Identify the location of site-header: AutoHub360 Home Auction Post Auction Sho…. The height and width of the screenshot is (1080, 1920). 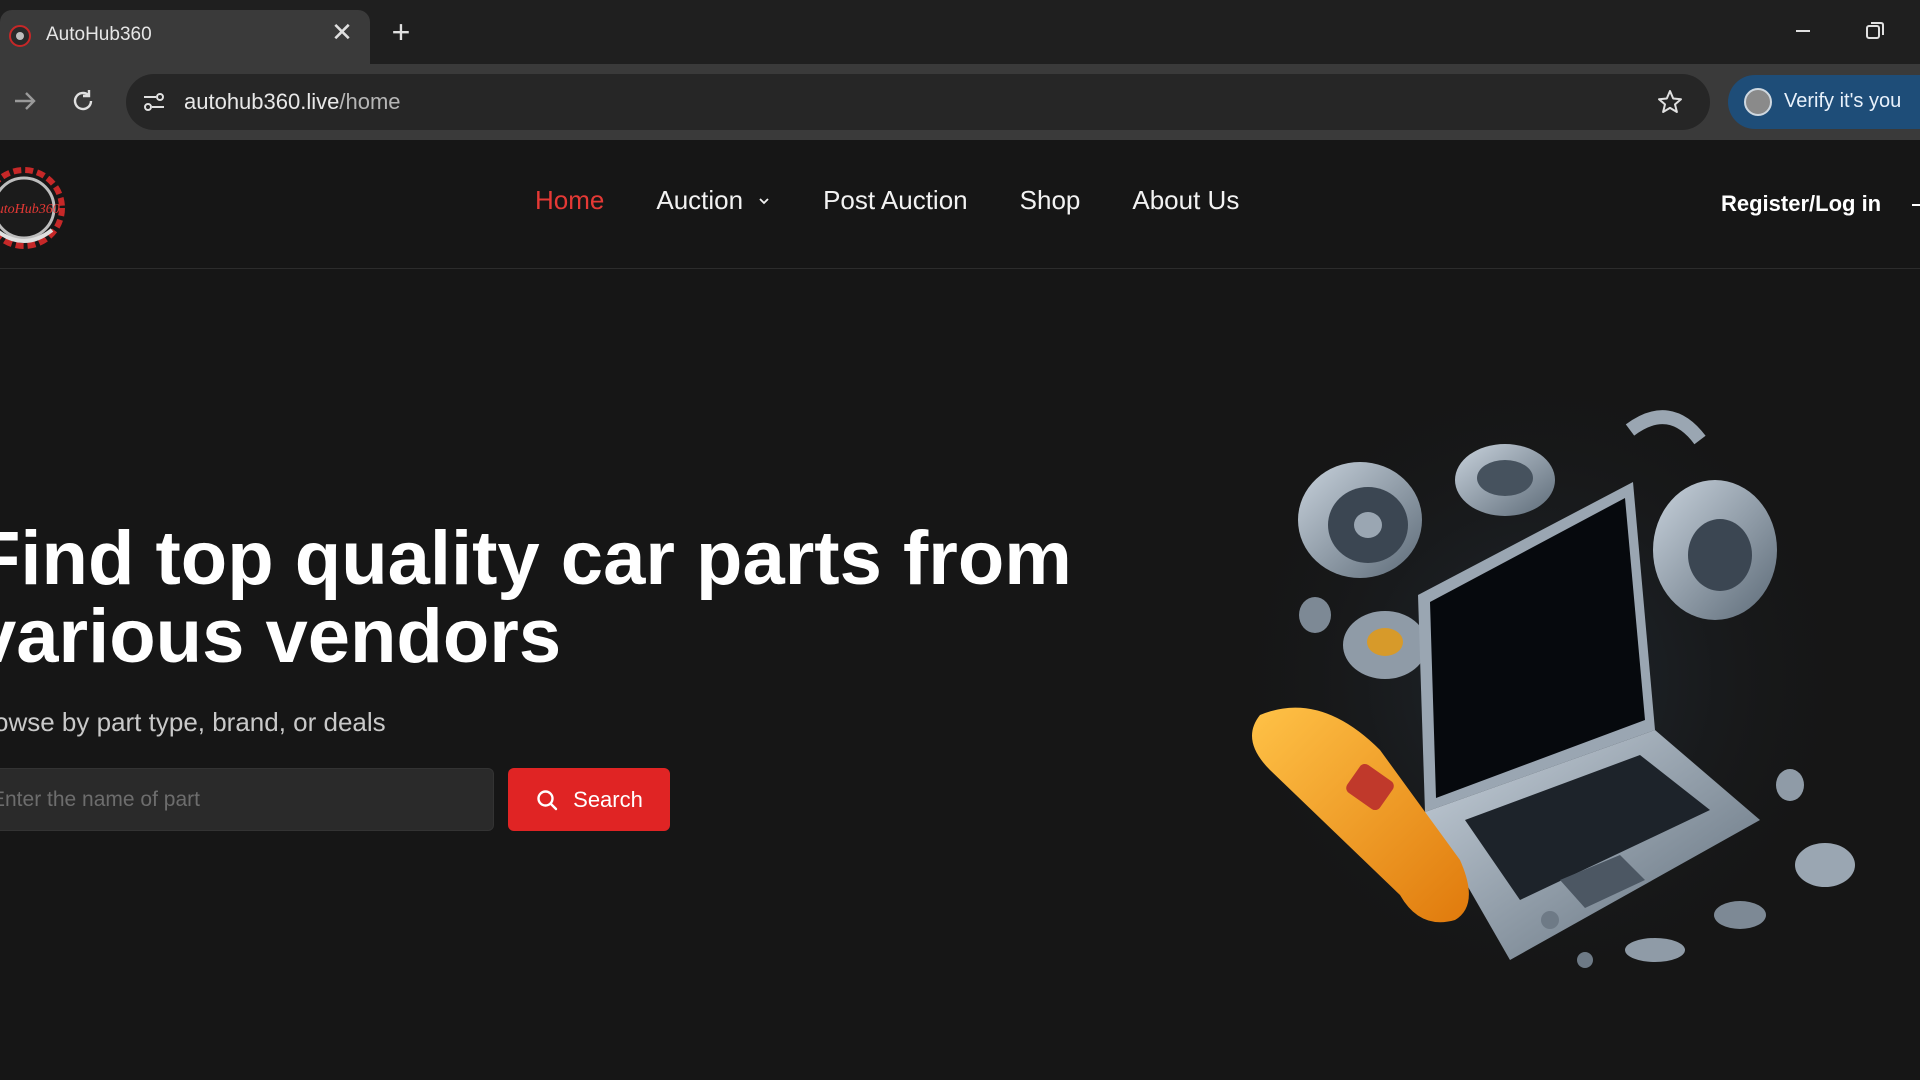
(960, 204).